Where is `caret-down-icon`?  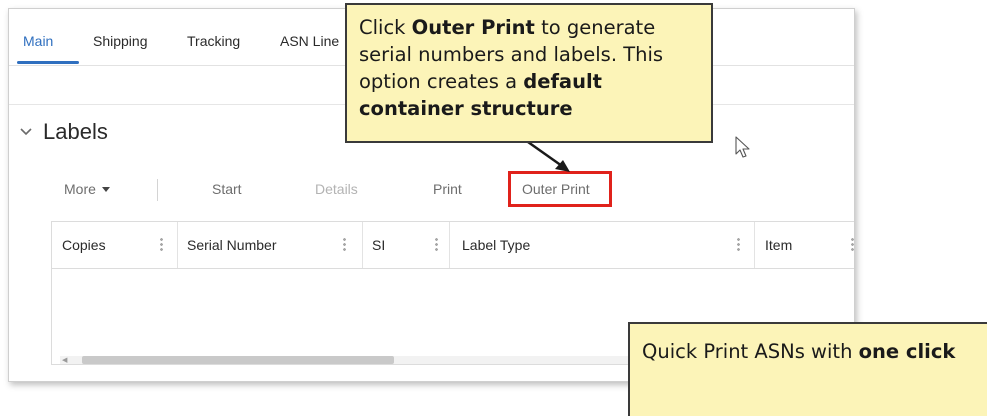
caret-down-icon is located at coordinates (105, 189).